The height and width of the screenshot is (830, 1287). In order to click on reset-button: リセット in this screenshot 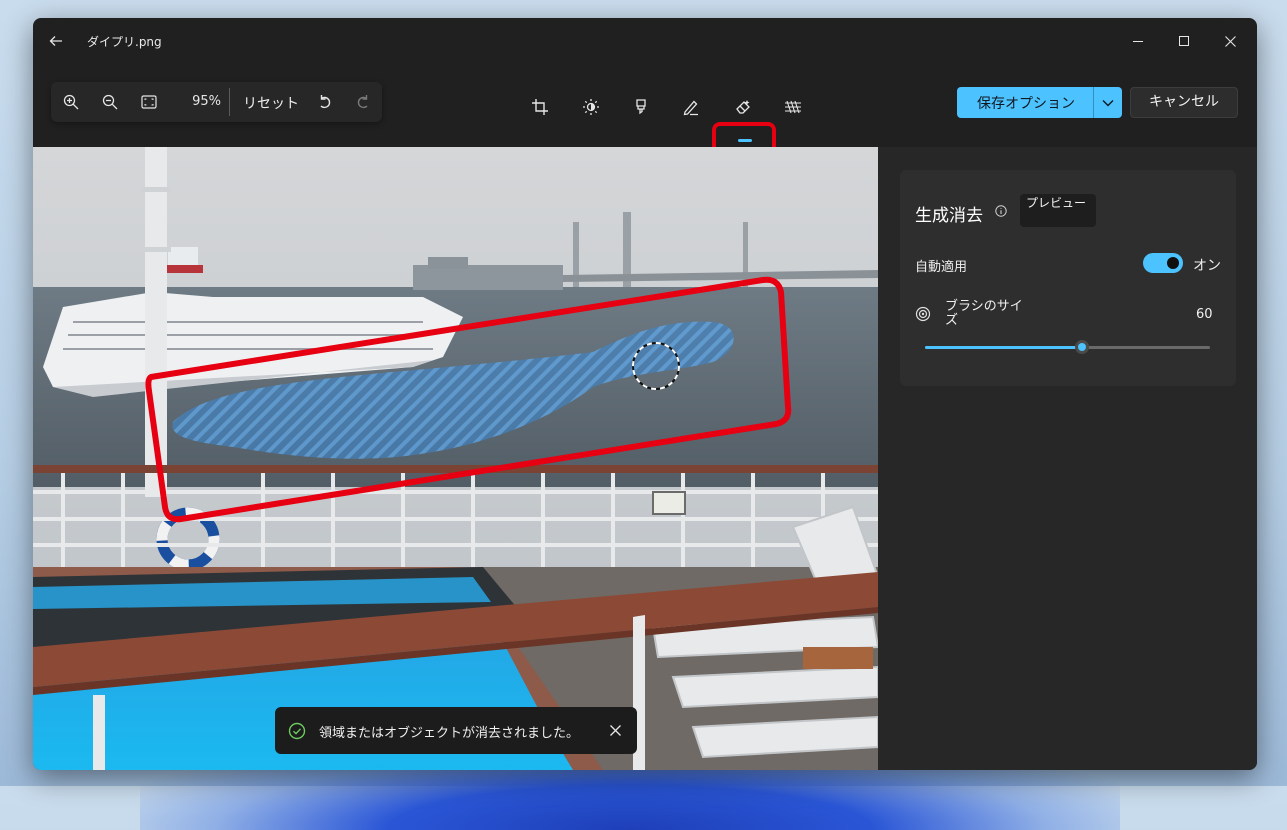, I will do `click(271, 103)`.